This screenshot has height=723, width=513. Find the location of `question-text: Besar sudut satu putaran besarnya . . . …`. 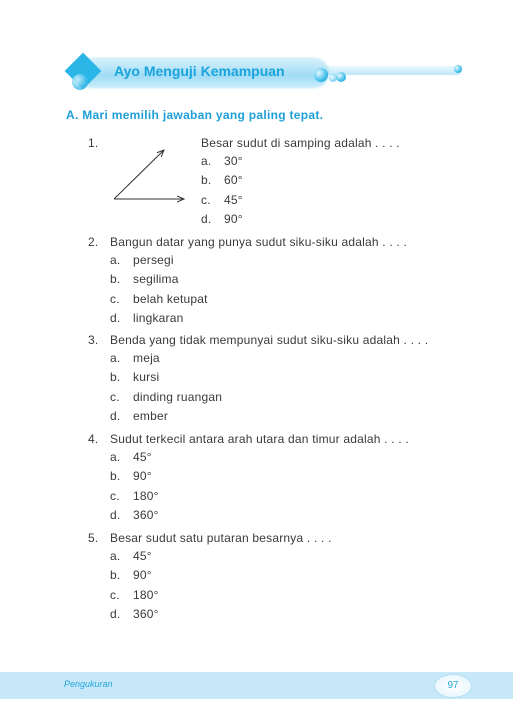

question-text: Besar sudut satu putaran besarnya . . . … is located at coordinates (221, 538).